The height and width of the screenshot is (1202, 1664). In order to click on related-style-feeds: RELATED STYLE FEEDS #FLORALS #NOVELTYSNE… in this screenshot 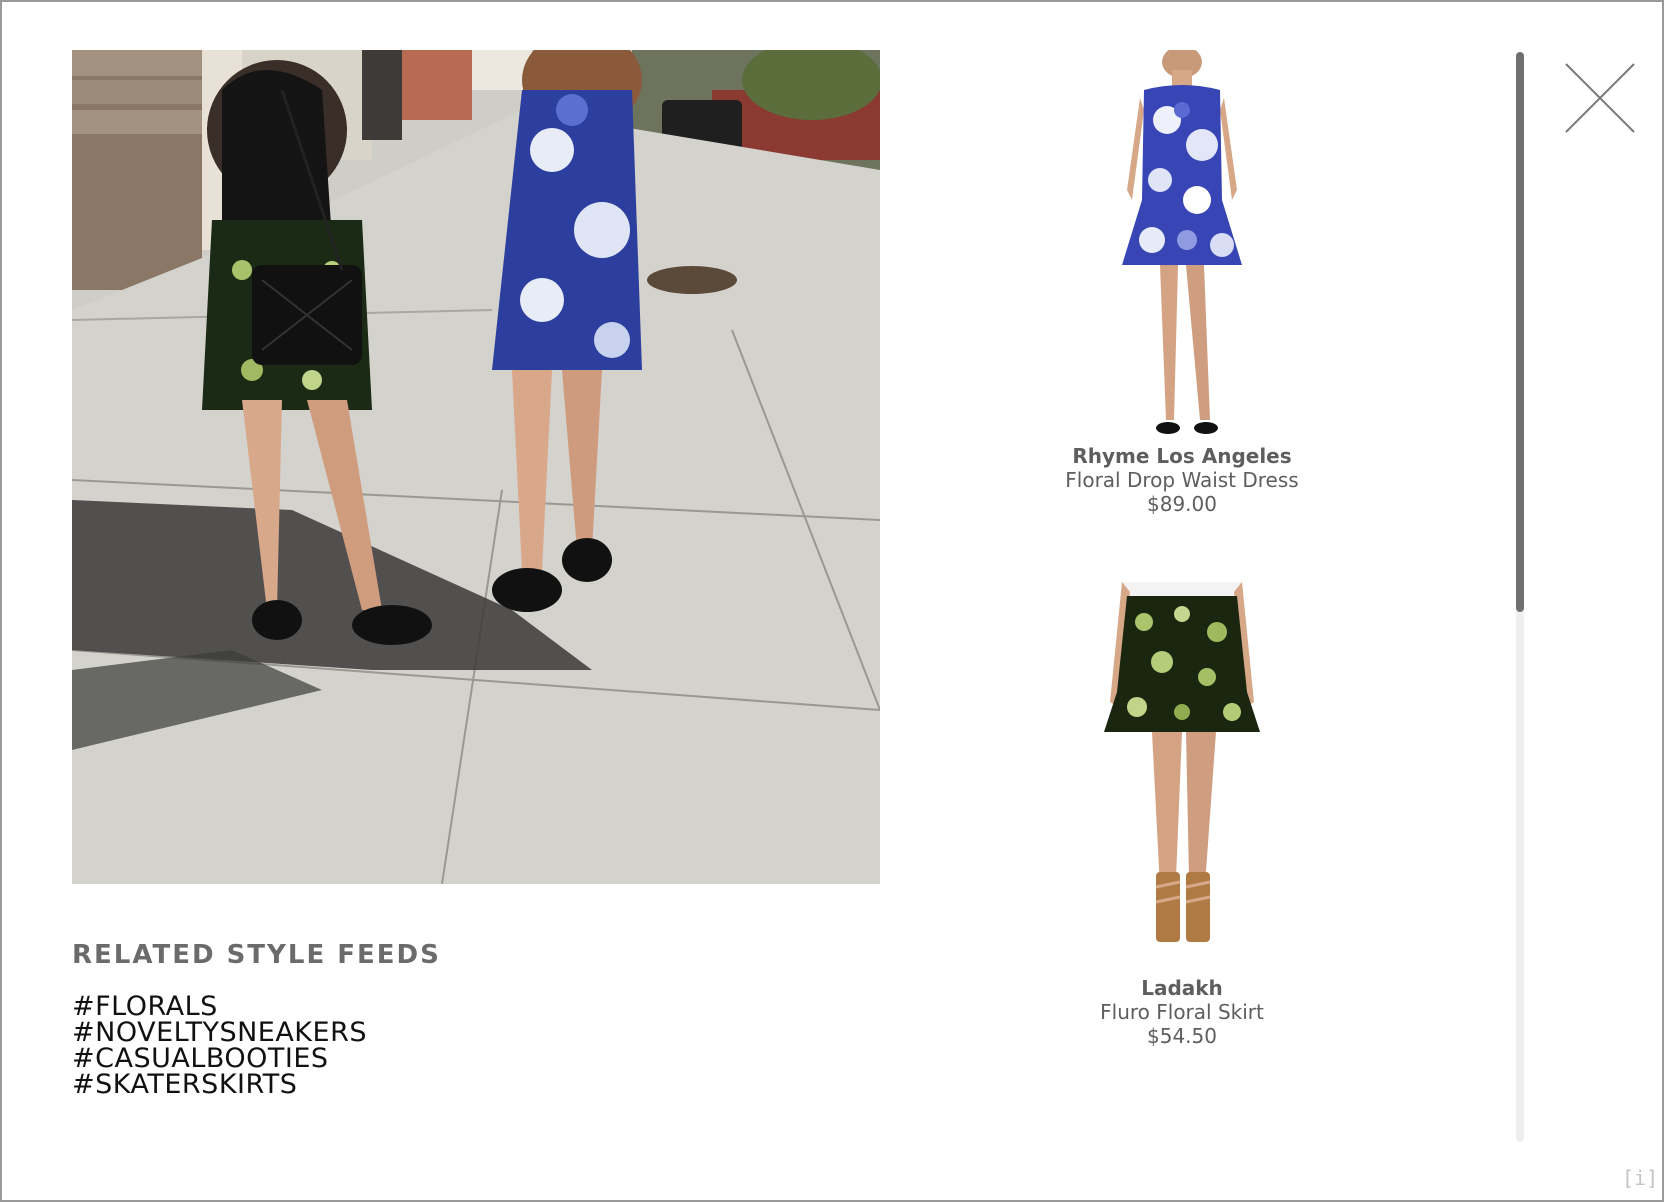, I will do `click(422, 1019)`.